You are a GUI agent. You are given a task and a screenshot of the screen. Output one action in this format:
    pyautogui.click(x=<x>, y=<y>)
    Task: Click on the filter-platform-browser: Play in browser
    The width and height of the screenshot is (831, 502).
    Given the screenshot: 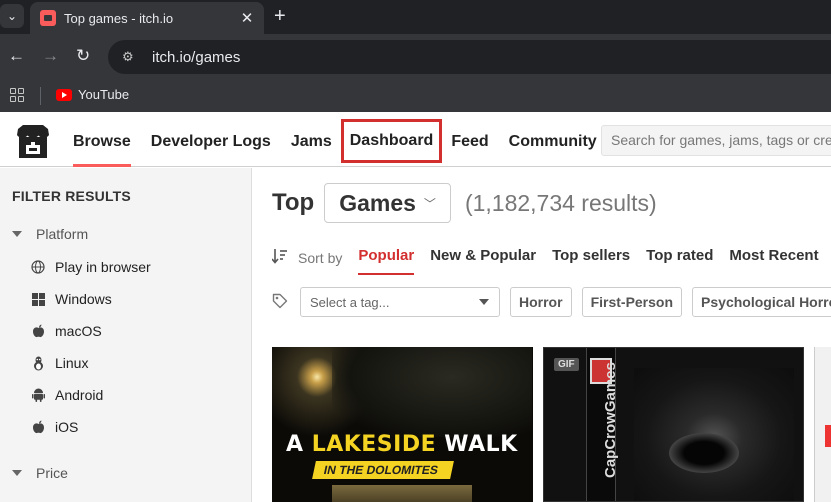 What is the action you would take?
    pyautogui.click(x=90, y=267)
    